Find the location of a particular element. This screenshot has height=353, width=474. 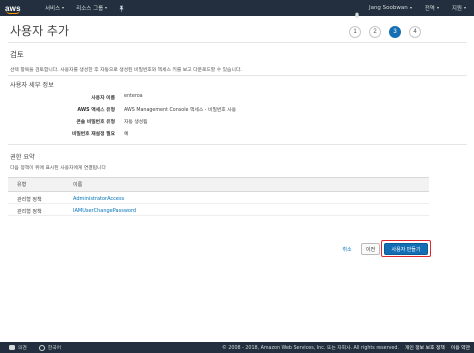

user-details-heading: 사용자 세부 정보 is located at coordinates (32, 85).